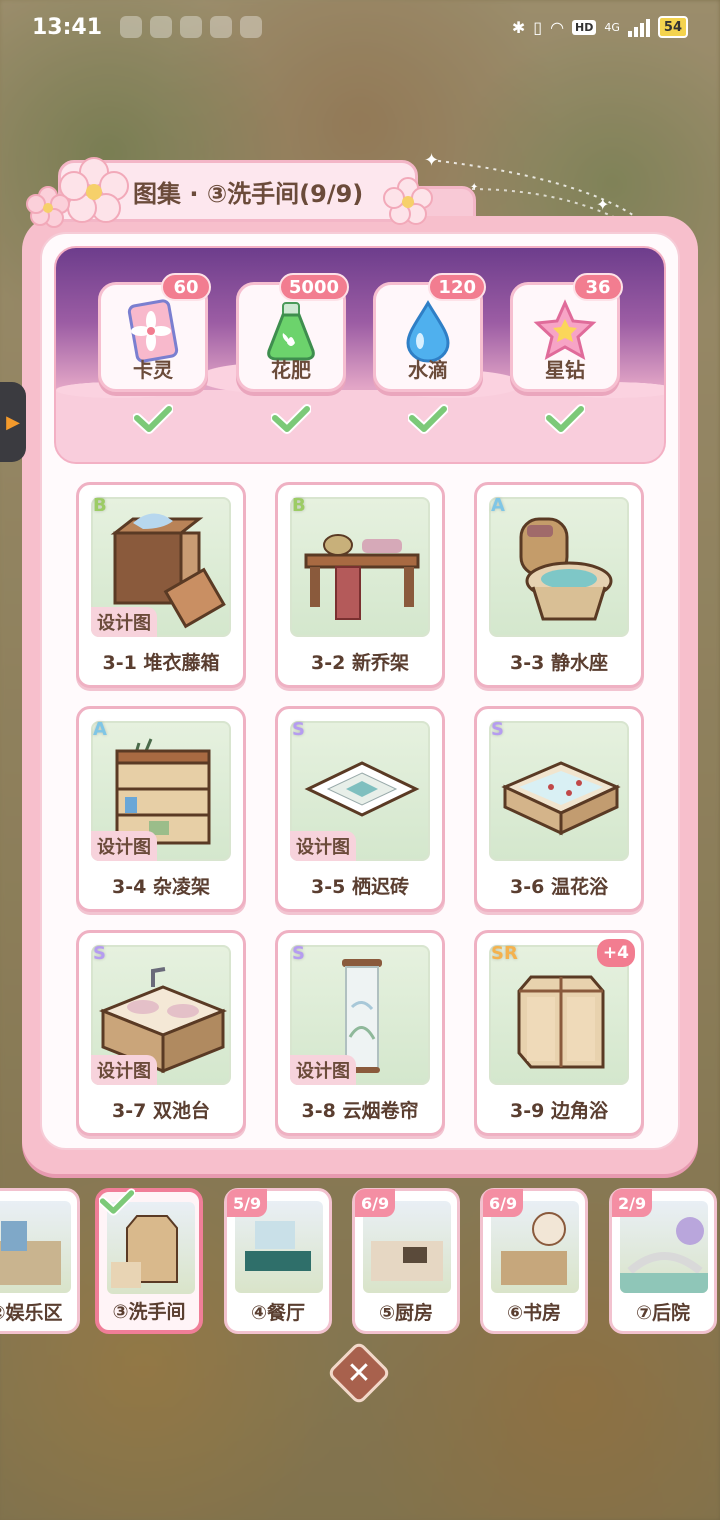 The width and height of the screenshot is (720, 1520). I want to click on bluetooth-icon: ✱, so click(518, 27).